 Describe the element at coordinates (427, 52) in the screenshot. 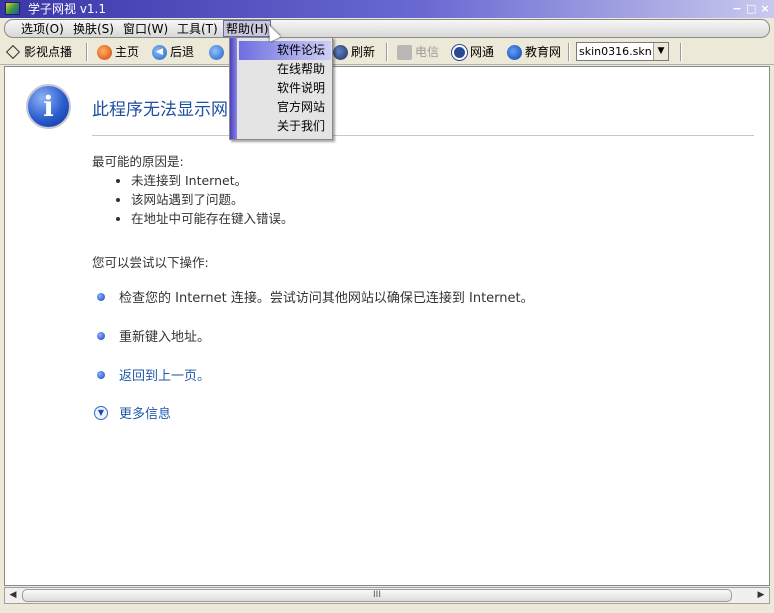

I see `telecom-label: 电信` at that location.